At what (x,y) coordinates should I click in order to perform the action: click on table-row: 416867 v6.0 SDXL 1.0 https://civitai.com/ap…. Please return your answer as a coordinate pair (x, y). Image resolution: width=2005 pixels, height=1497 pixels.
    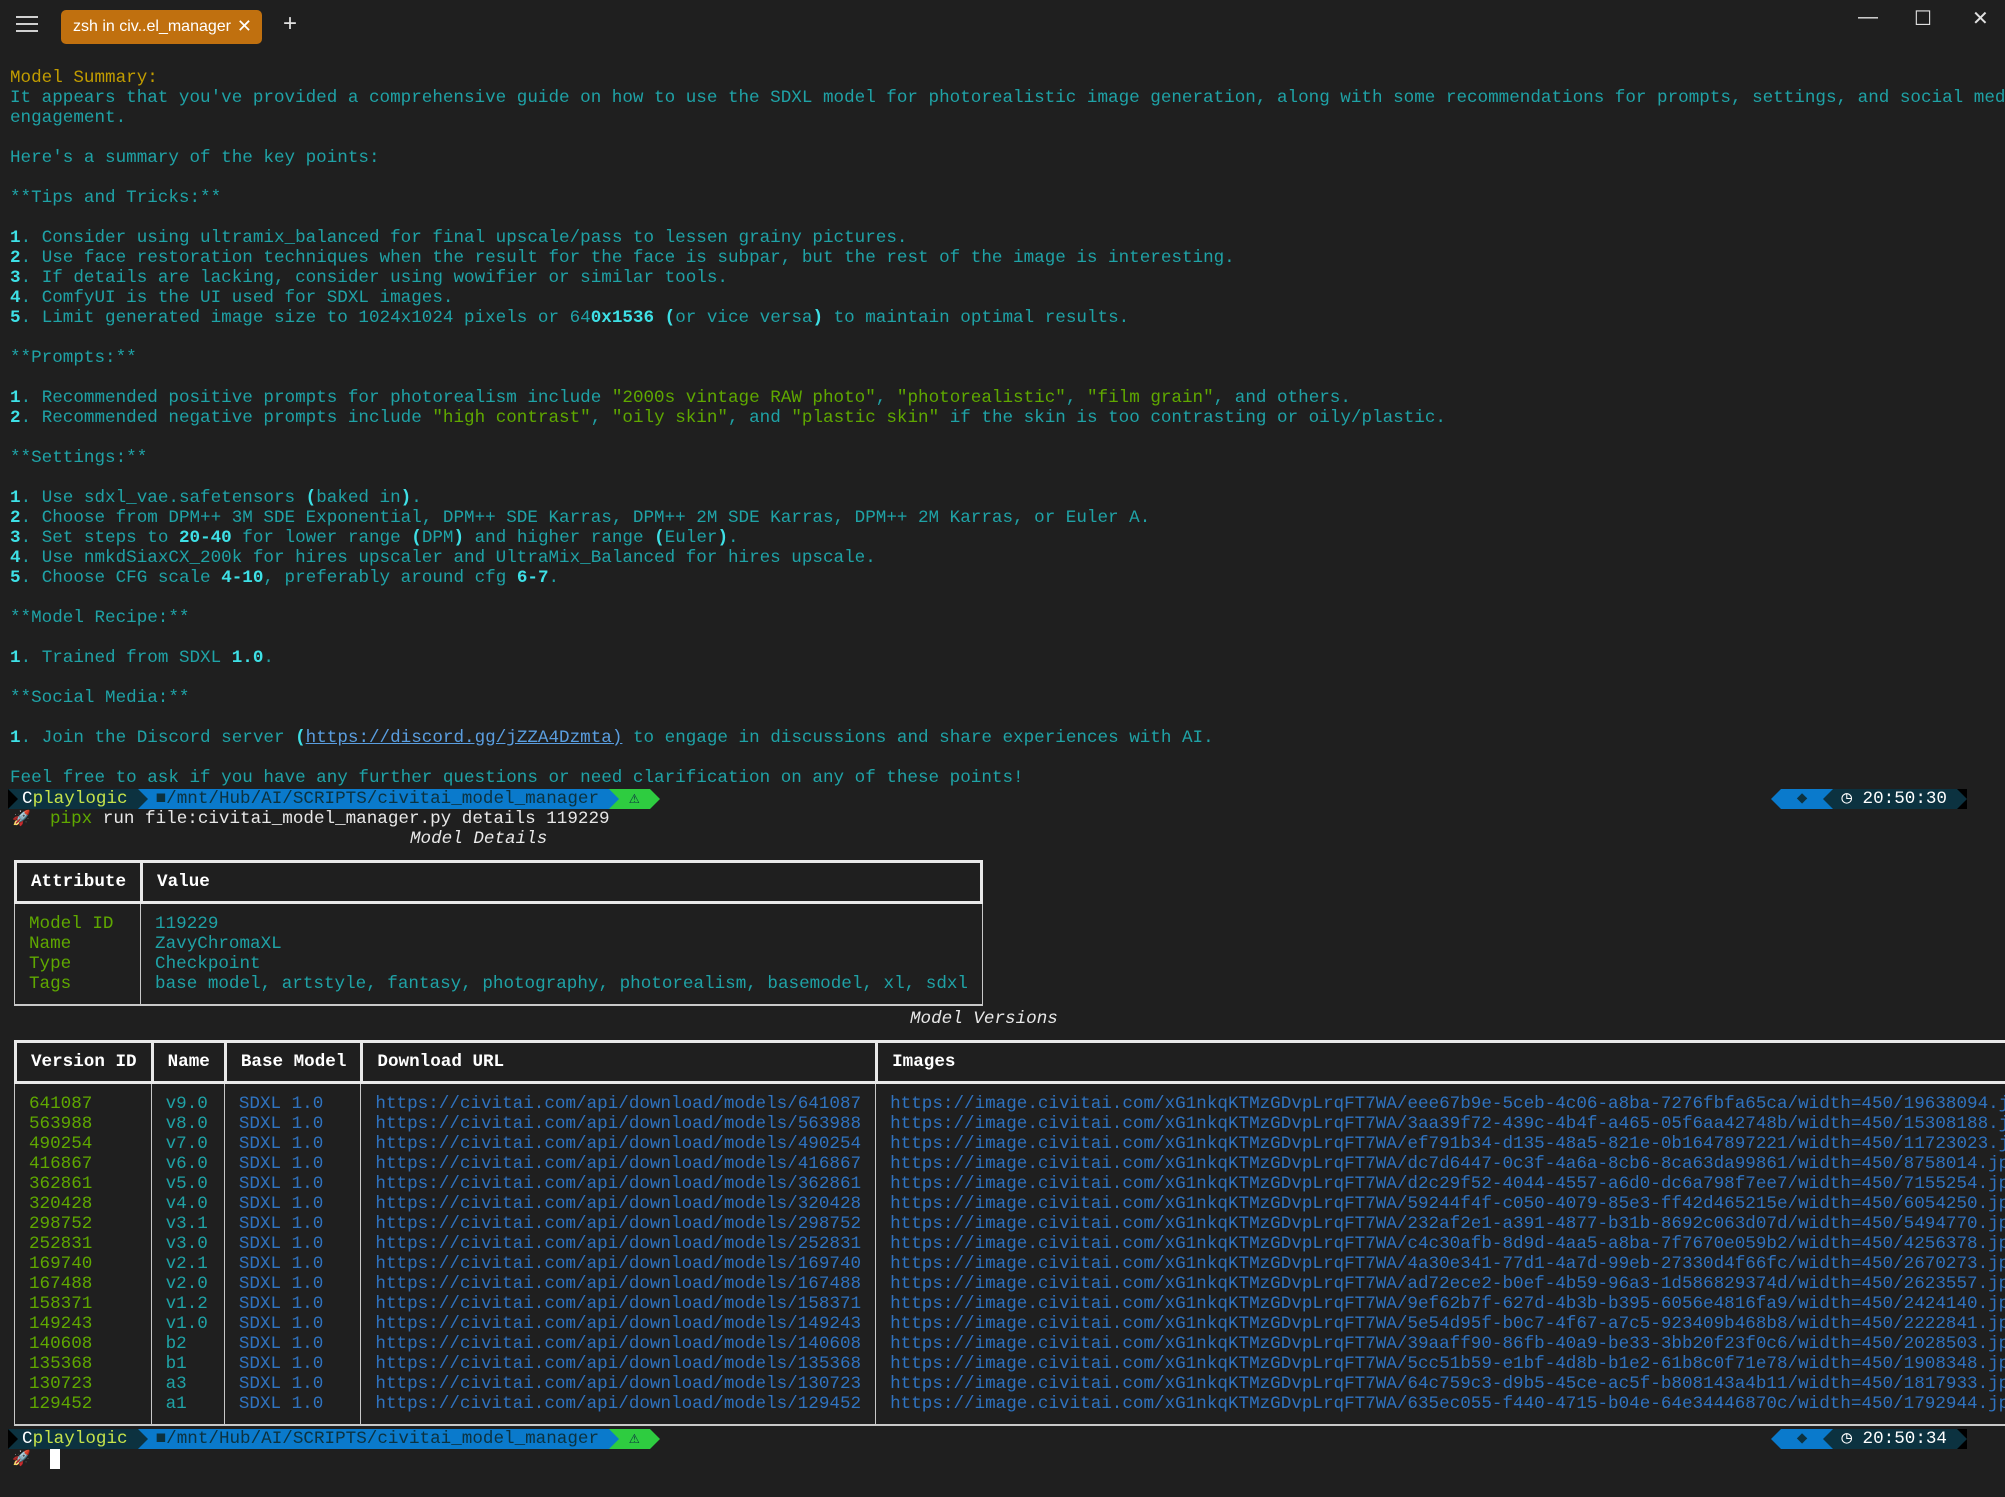
    Looking at the image, I should click on (1009, 1164).